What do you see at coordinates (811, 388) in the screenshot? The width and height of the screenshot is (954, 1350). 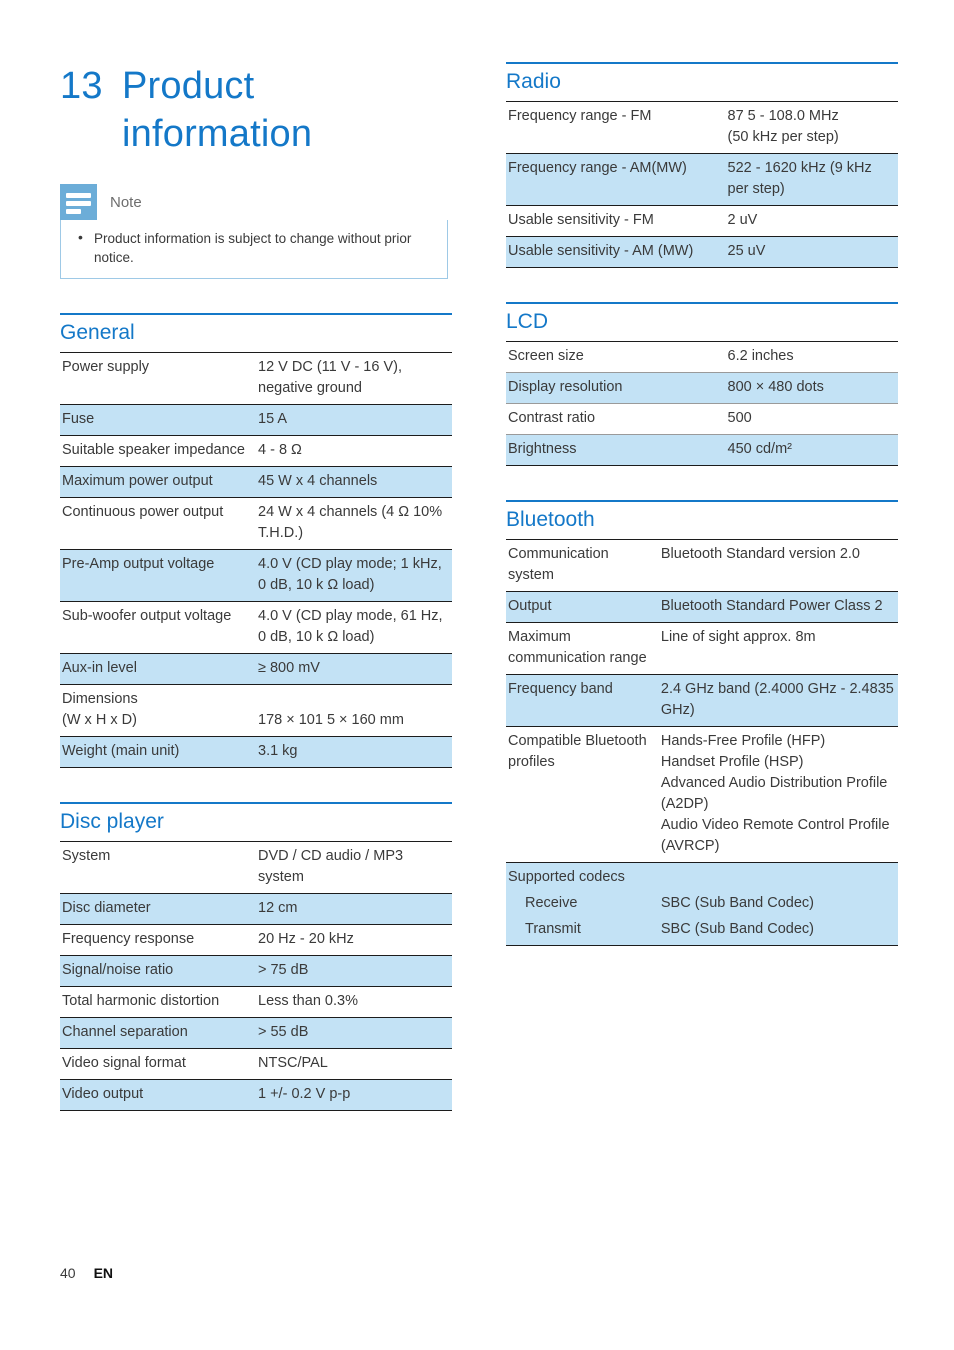 I see `spec-value: 800 × 480 dots` at bounding box center [811, 388].